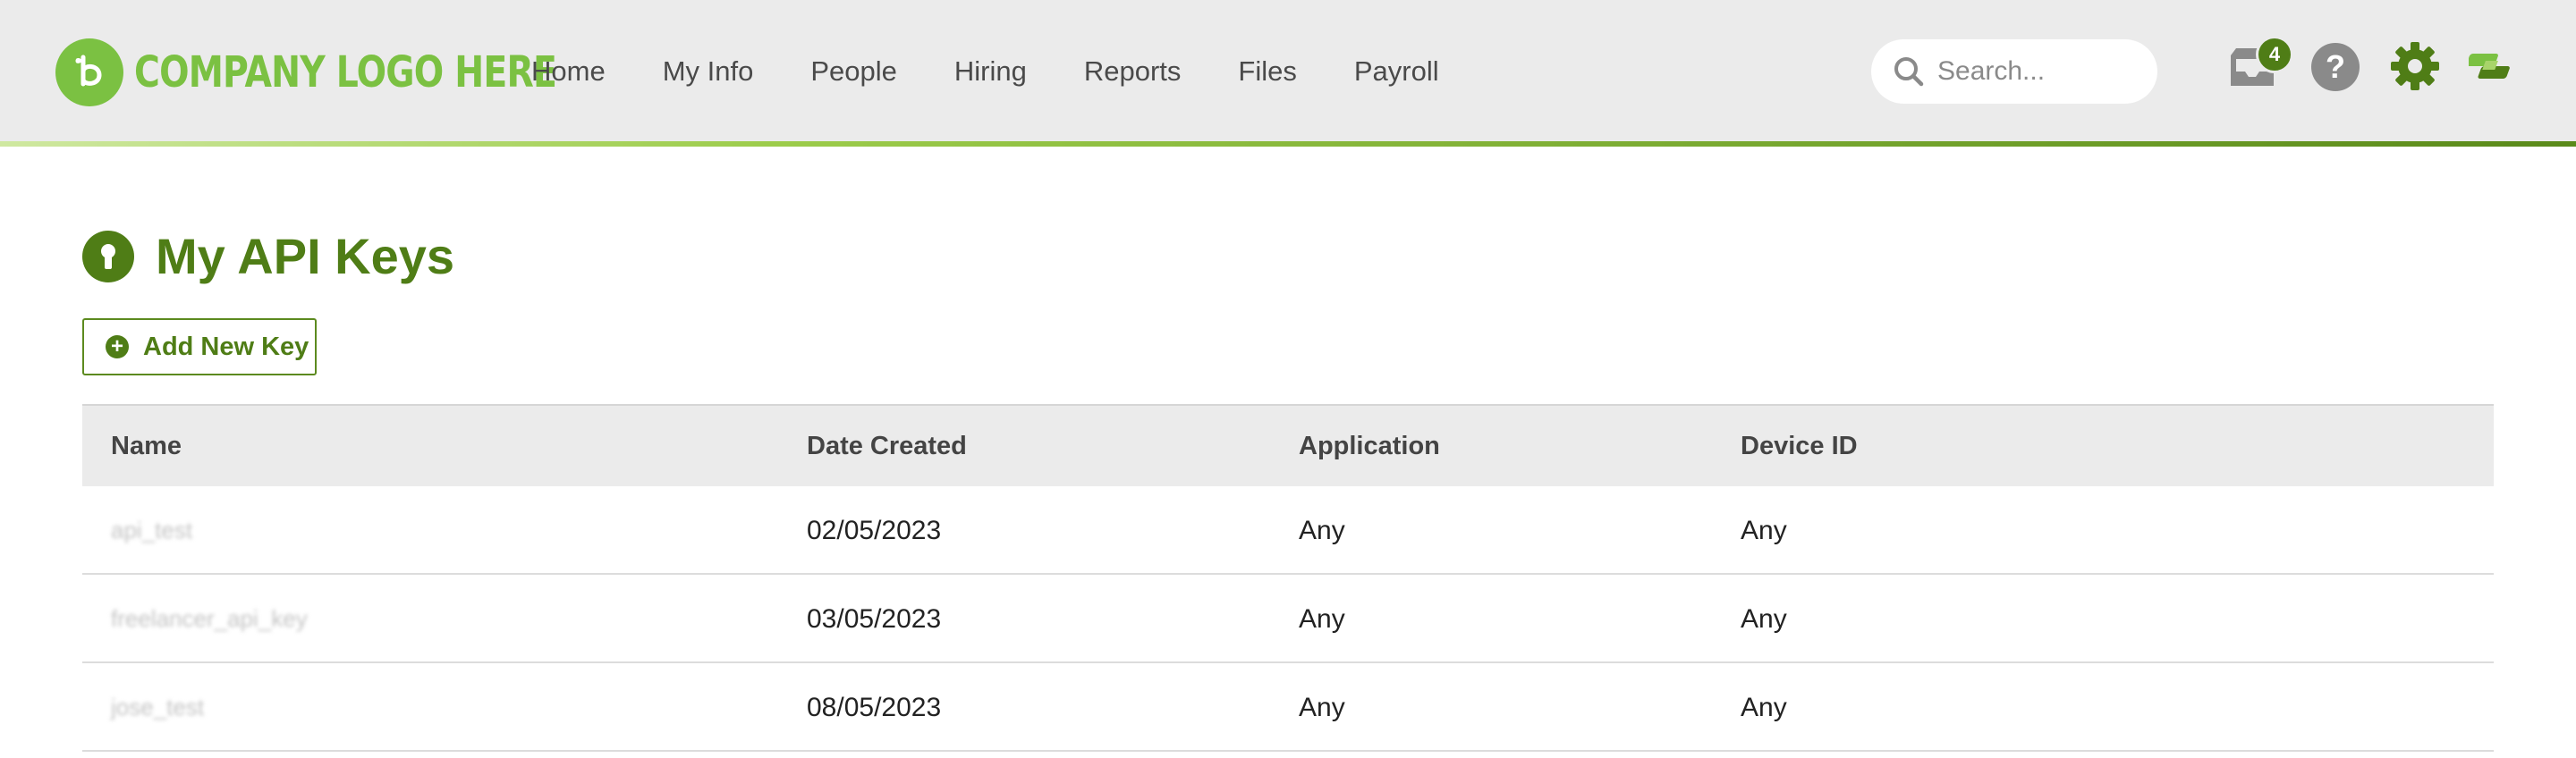  Describe the element at coordinates (874, 707) in the screenshot. I see `date-created: 08/05/2023` at that location.